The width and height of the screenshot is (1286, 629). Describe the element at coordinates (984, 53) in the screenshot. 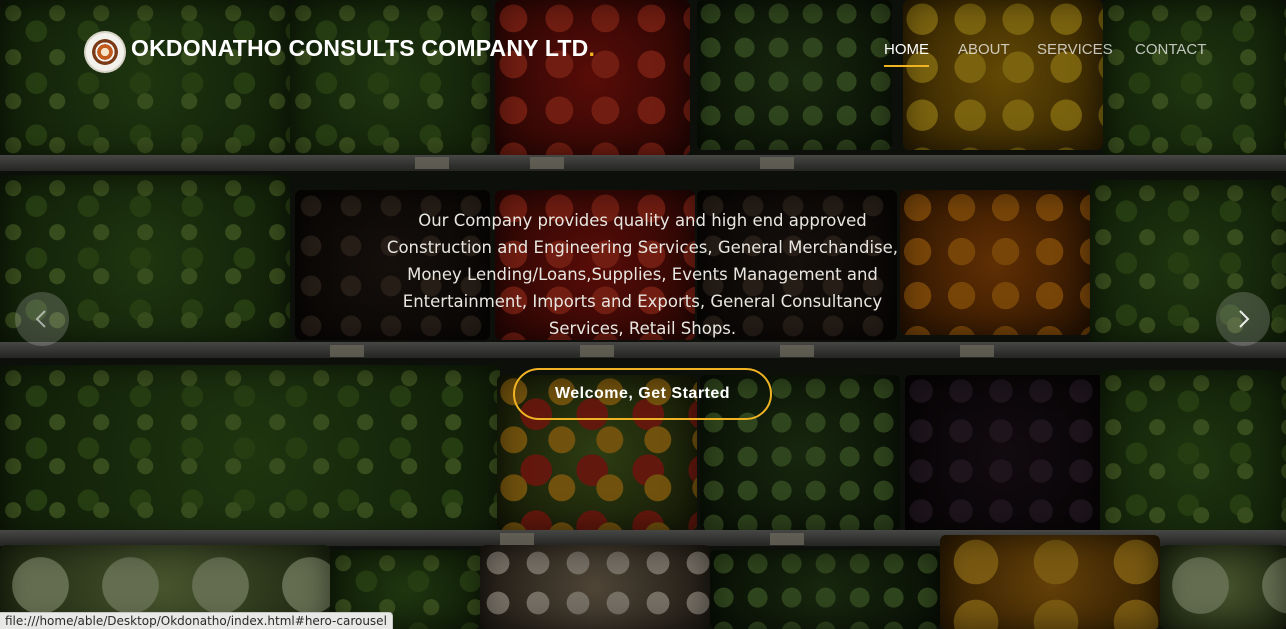

I see `nav-about-link: ABOUT` at that location.